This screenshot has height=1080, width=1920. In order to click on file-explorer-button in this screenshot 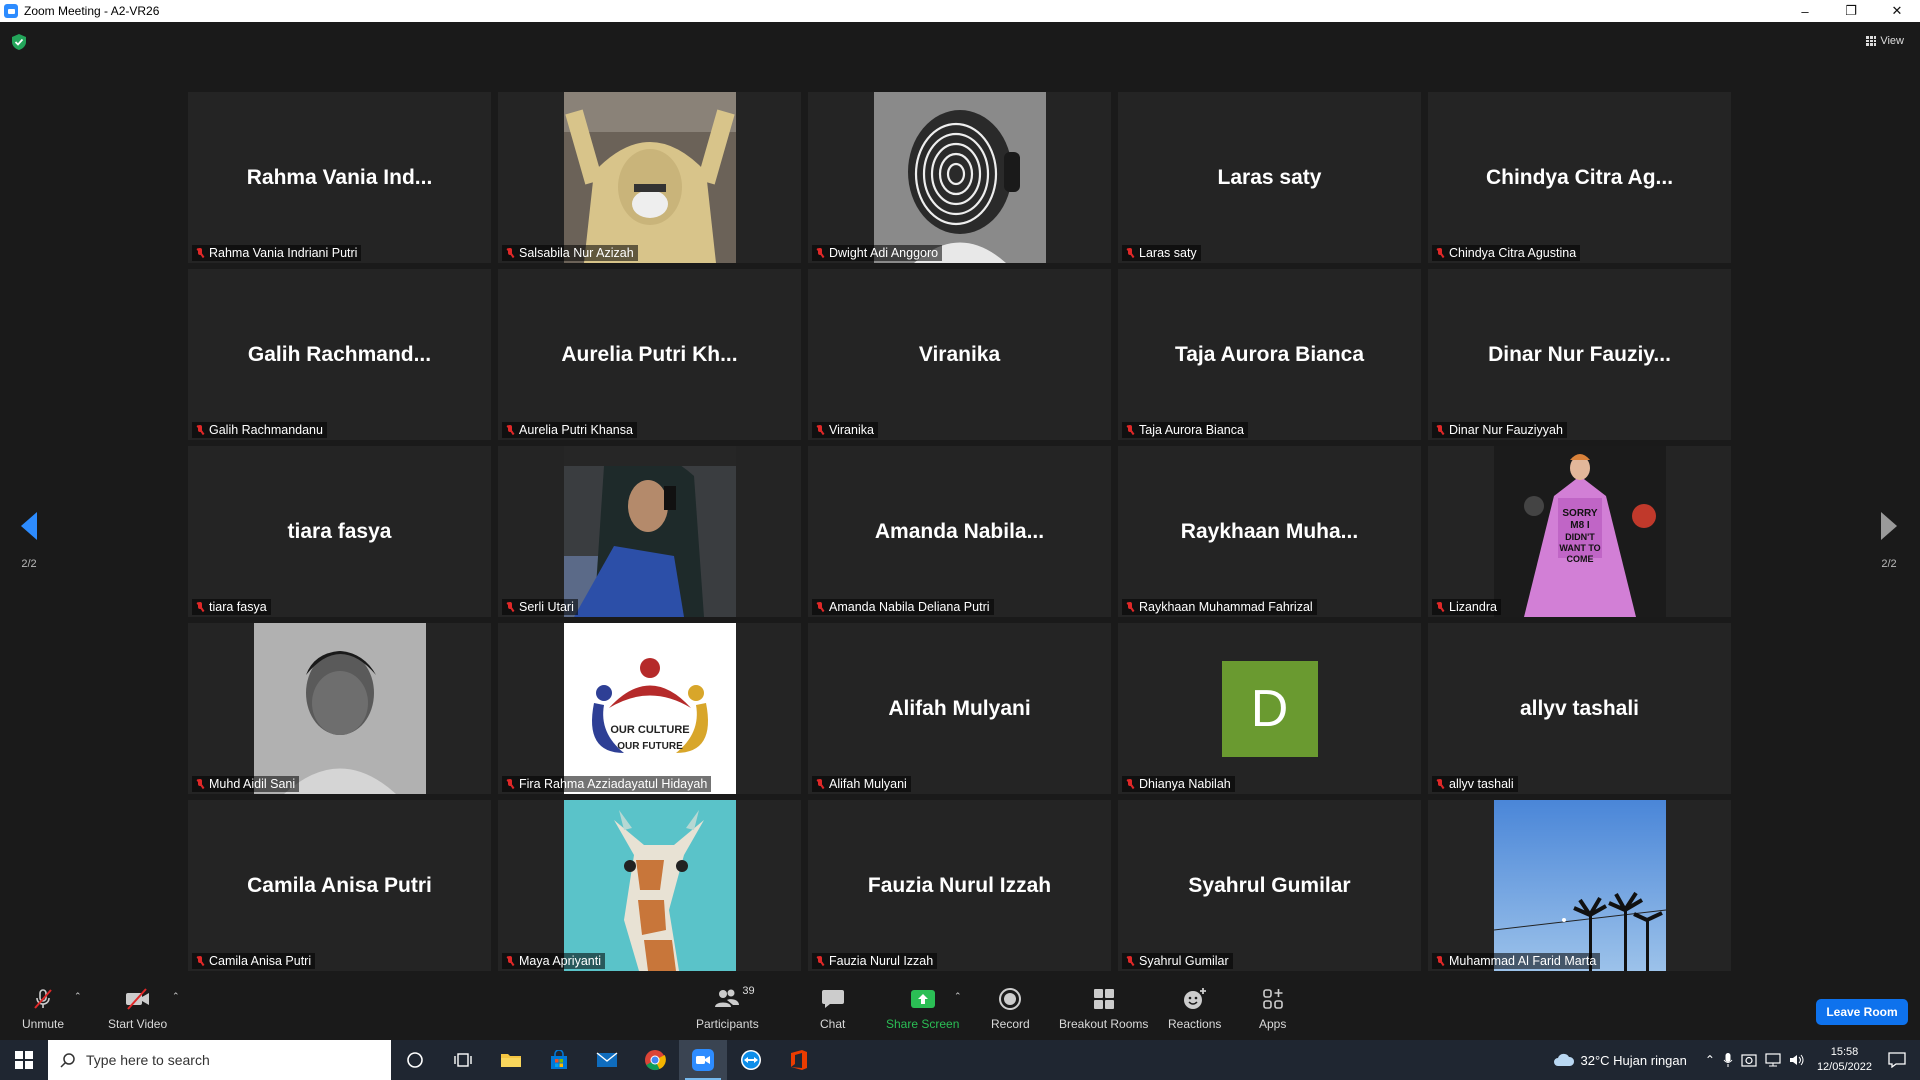, I will do `click(511, 1060)`.